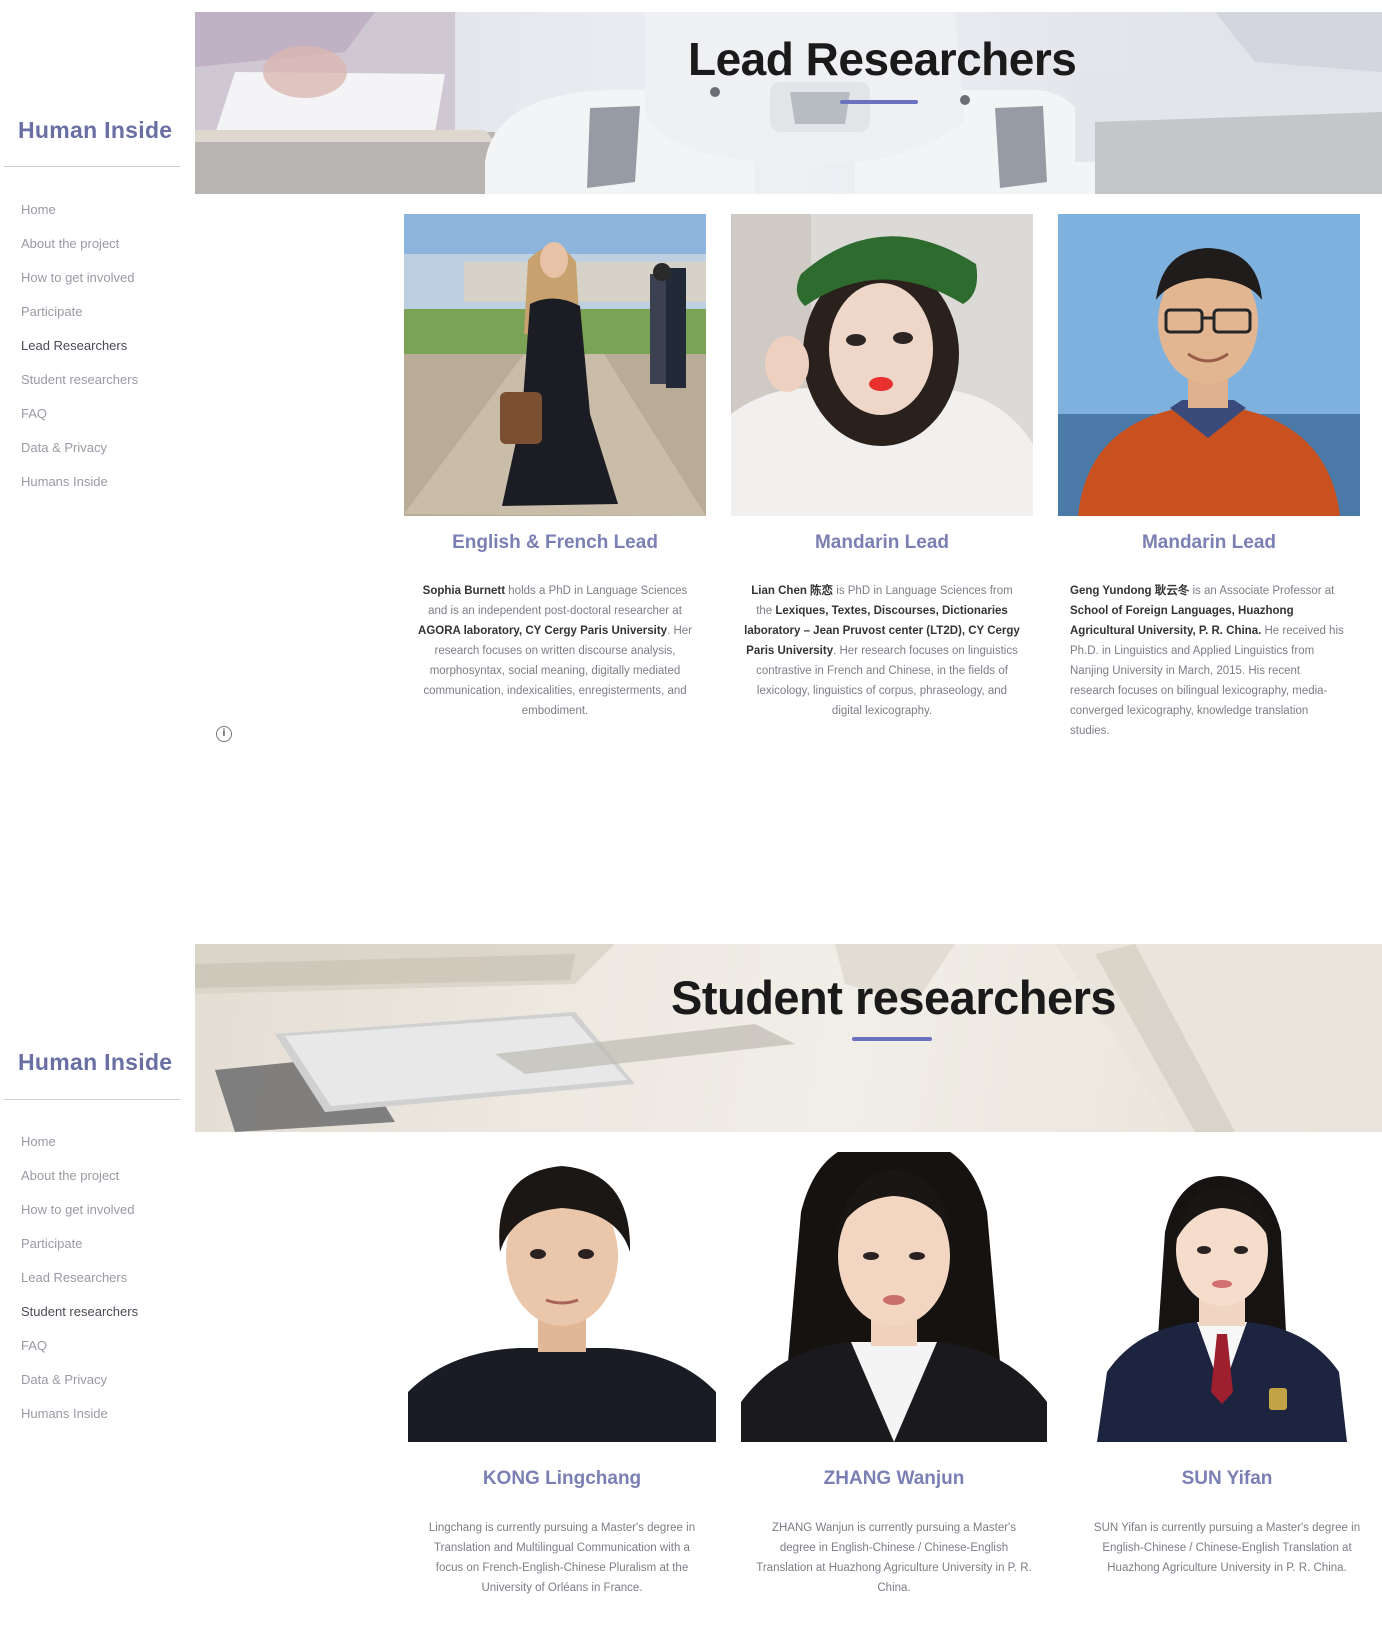  Describe the element at coordinates (1130, 591) in the screenshot. I see `researcher-name: Geng Yundong 耿云冬` at that location.